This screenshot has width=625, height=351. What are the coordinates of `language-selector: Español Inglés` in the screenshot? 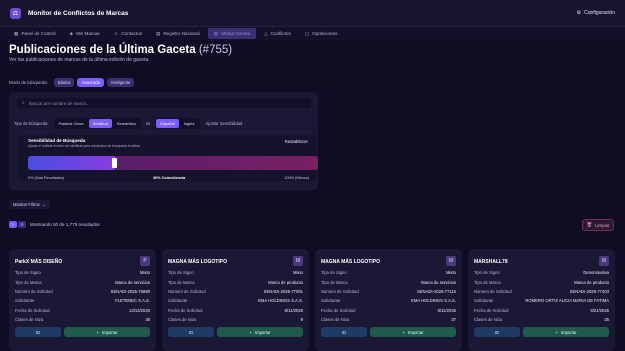 It's located at (177, 123).